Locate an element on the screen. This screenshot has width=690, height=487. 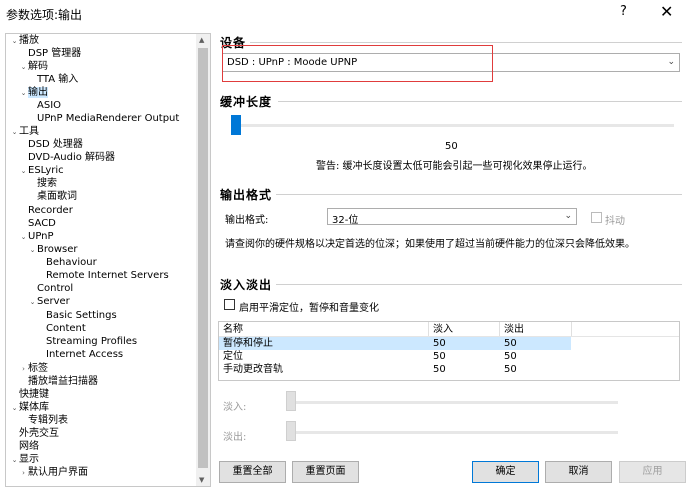
tree-item: 专辑列表 is located at coordinates (43, 420).